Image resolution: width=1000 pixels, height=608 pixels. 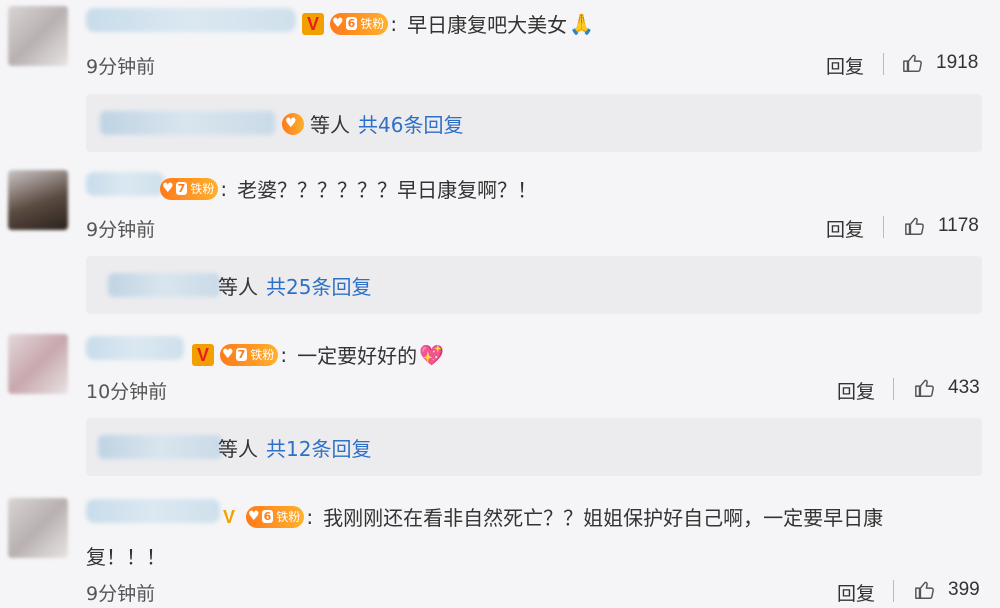 I want to click on comment-text: 一定要好好的, so click(x=357, y=356).